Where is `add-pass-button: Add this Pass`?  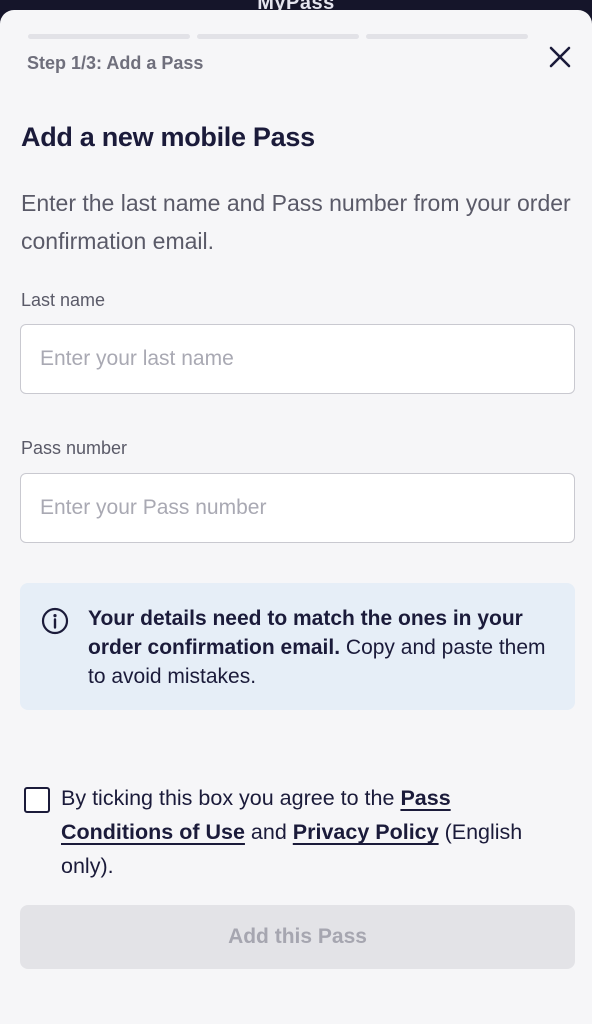 add-pass-button: Add this Pass is located at coordinates (297, 937).